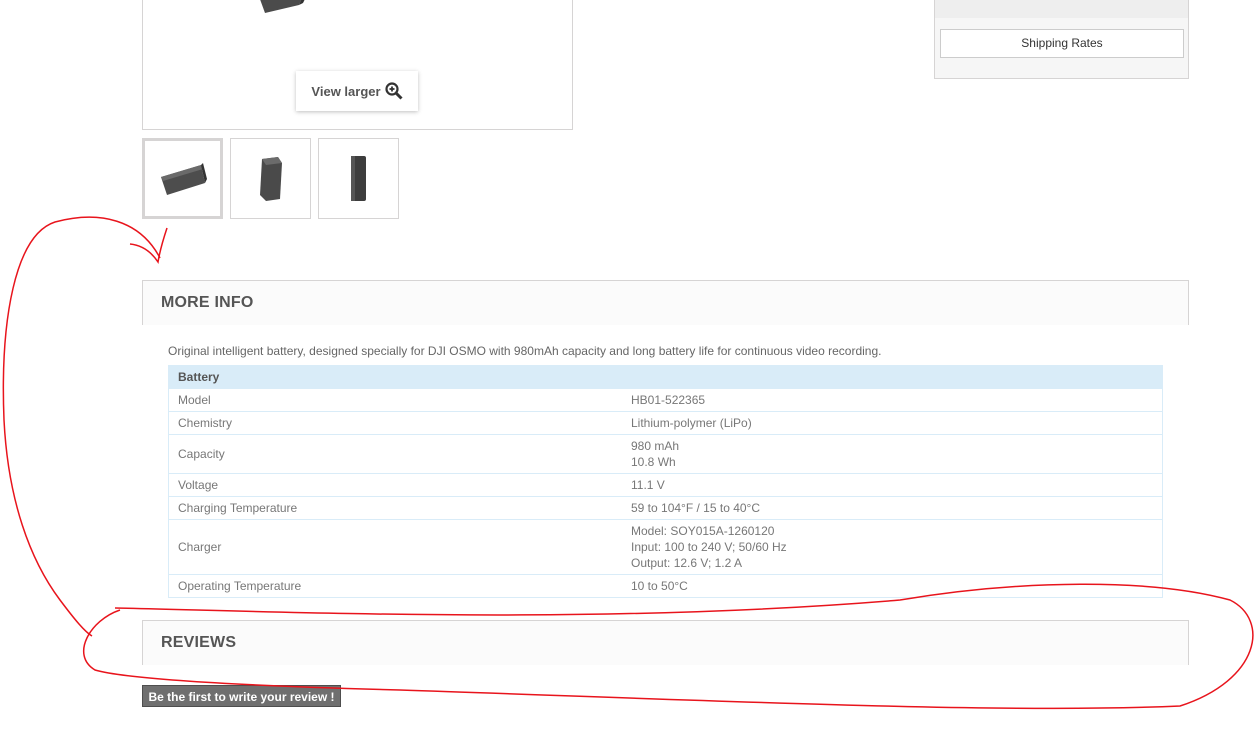 The width and height of the screenshot is (1258, 745). I want to click on battery-angled-image, so click(270, 178).